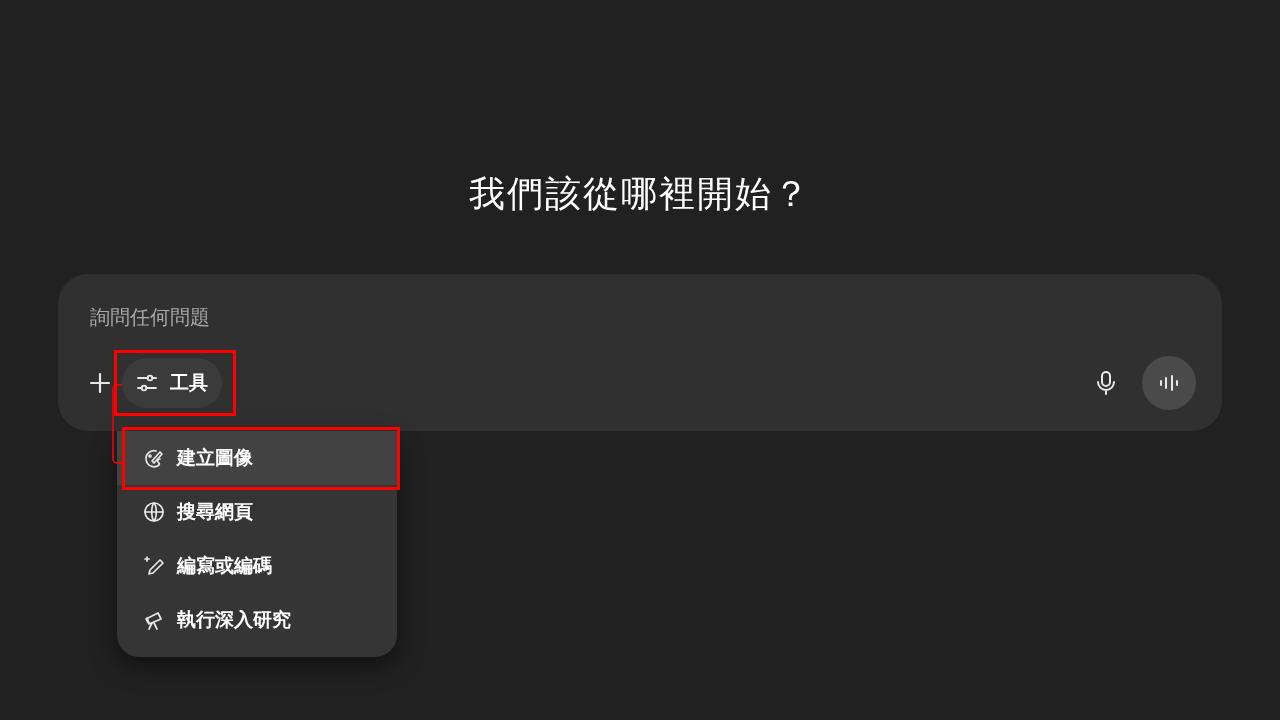 This screenshot has width=1280, height=720. I want to click on prompt-input: 詢問任何問題, so click(384, 317).